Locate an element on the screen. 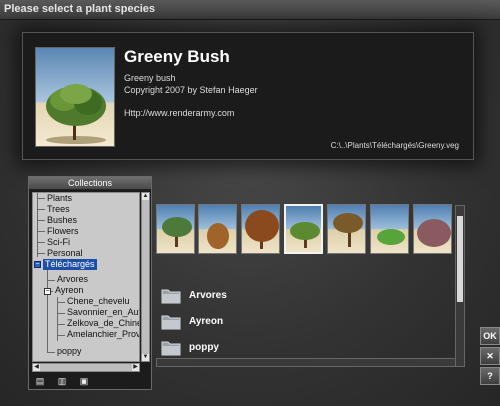 This screenshot has width=500, height=406. tree-item-flowers: Flowers is located at coordinates (63, 231).